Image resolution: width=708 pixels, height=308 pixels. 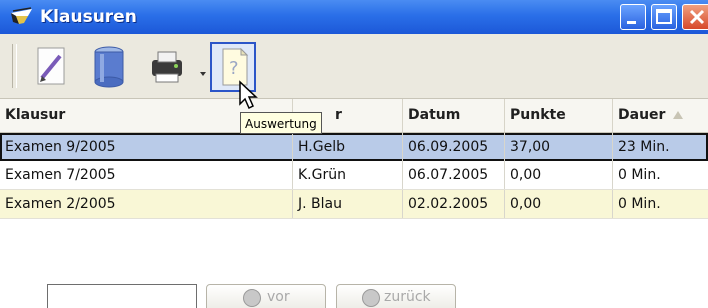 I want to click on cell-klausur: Examen 9/2005, so click(x=146, y=147).